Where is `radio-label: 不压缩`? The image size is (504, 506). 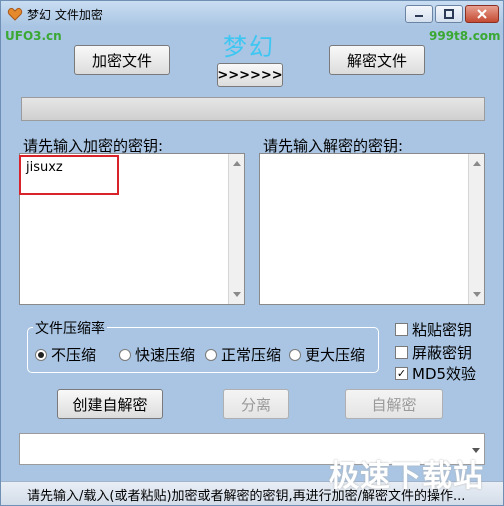
radio-label: 不压缩 is located at coordinates (74, 355).